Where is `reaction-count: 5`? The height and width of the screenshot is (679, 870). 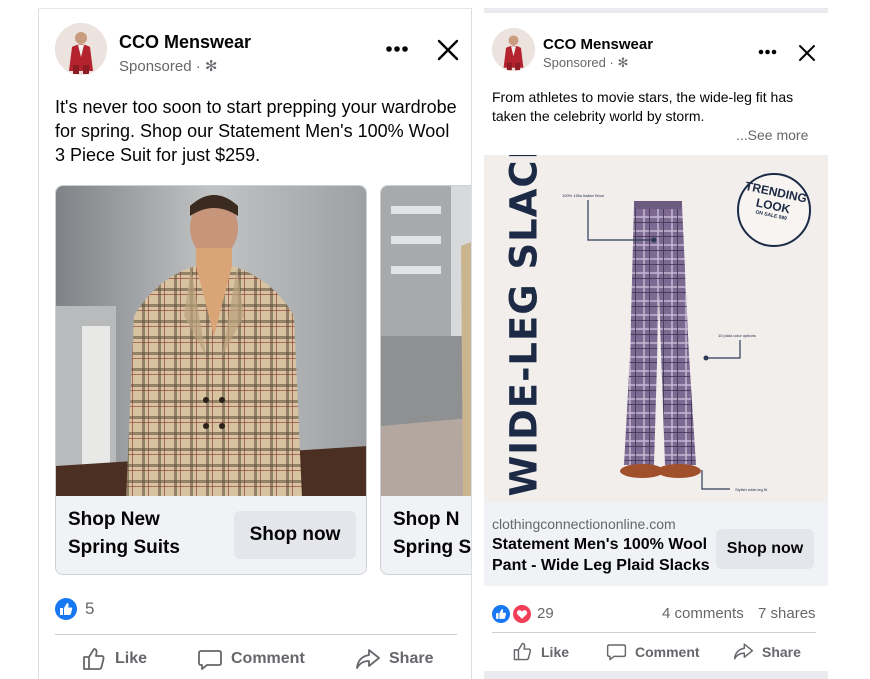 reaction-count: 5 is located at coordinates (89, 609).